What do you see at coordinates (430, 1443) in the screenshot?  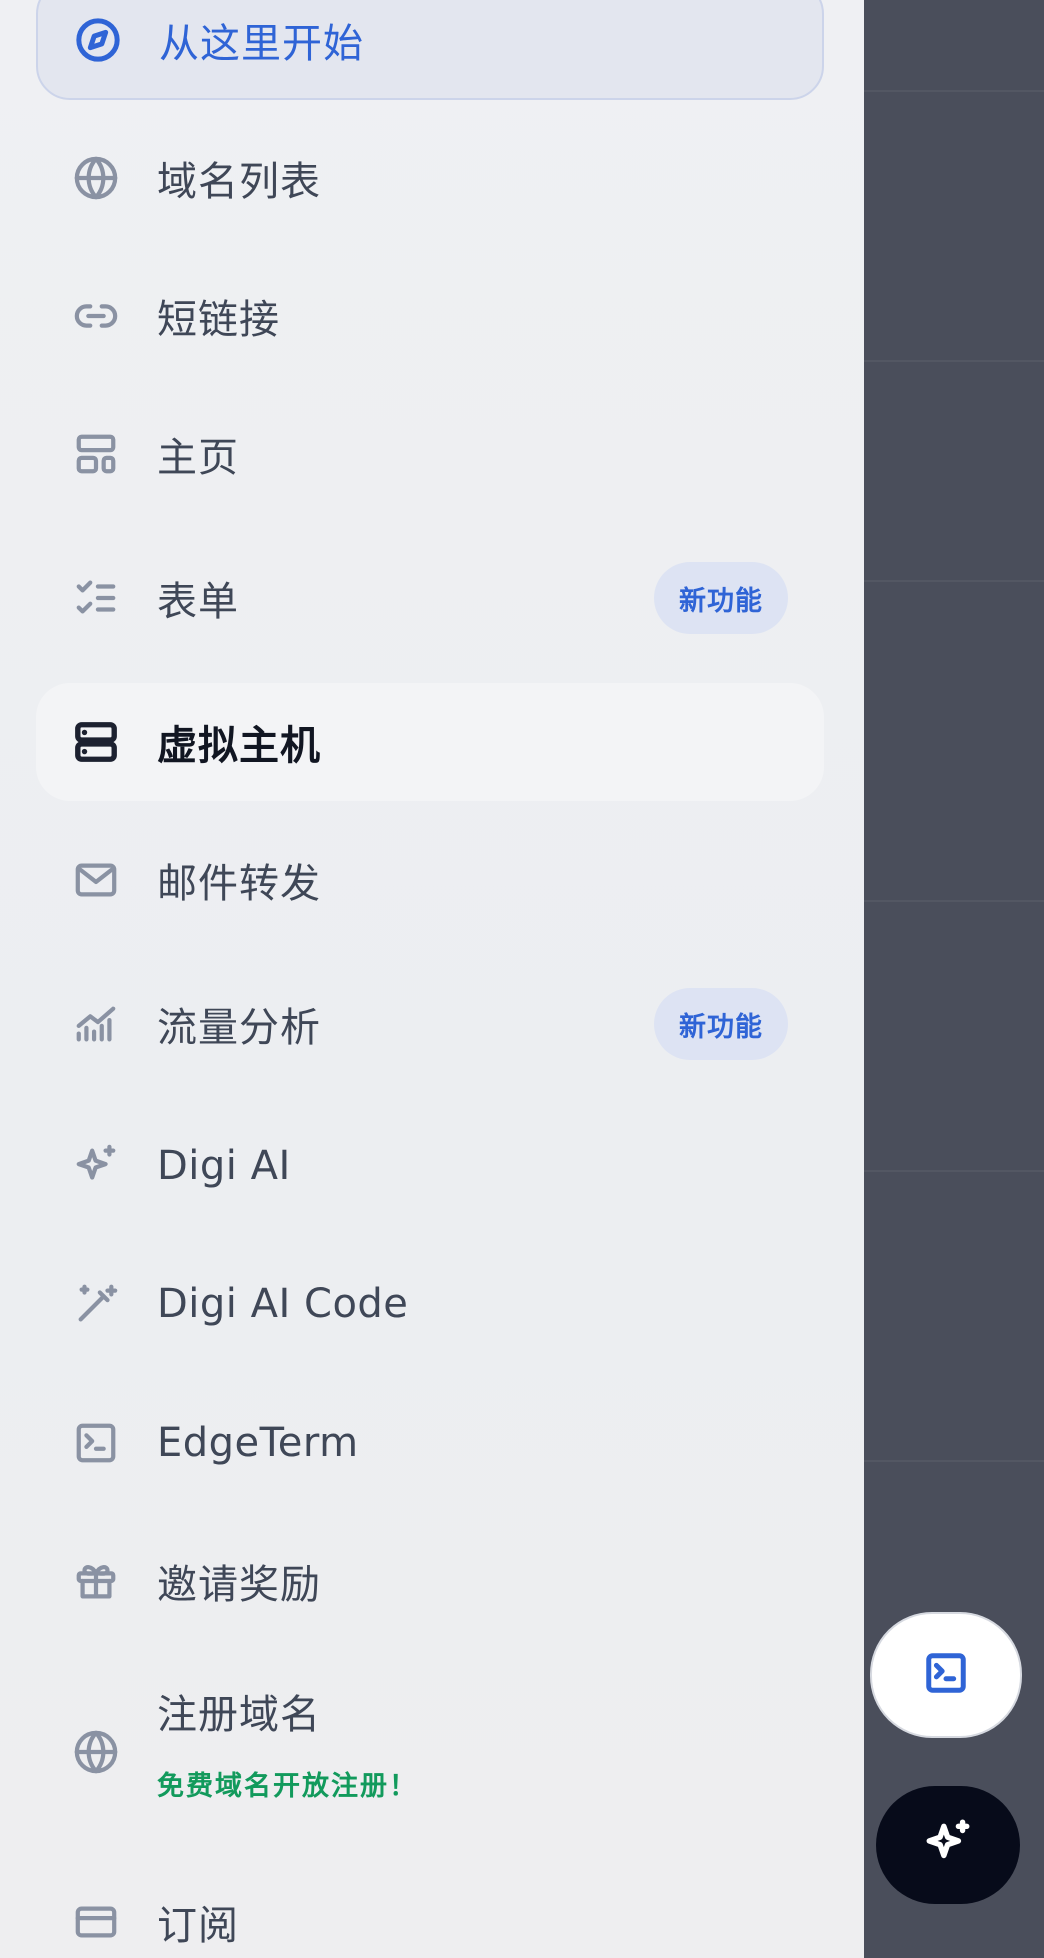 I see `nav-item-edgeterm: EdgeTerm` at bounding box center [430, 1443].